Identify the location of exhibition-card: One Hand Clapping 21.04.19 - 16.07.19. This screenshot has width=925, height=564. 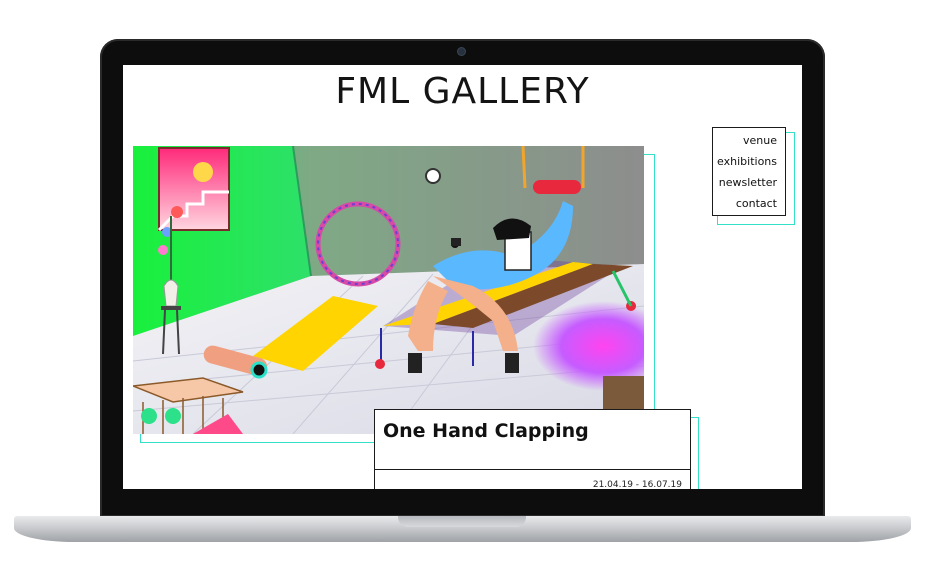
(532, 449).